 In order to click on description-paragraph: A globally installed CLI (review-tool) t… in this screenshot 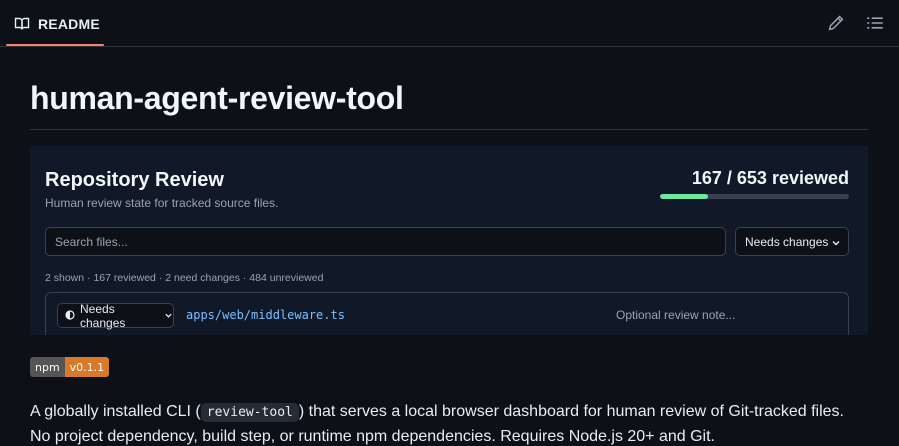, I will do `click(464, 423)`.